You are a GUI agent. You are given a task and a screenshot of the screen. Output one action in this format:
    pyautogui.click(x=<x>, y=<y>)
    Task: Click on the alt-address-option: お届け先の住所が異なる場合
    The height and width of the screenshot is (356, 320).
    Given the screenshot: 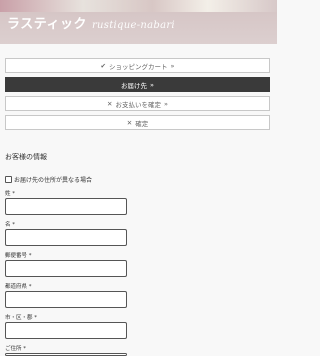 What is the action you would take?
    pyautogui.click(x=48, y=179)
    